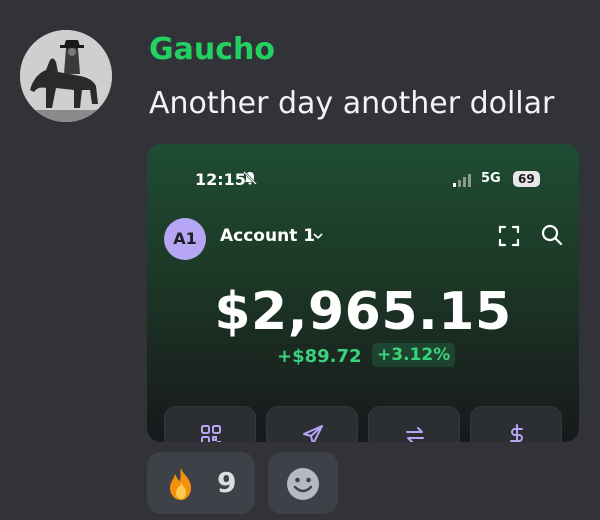 The image size is (600, 520). I want to click on search-icon, so click(552, 235).